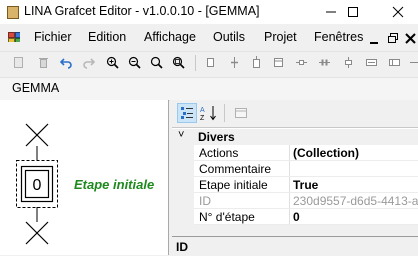 This screenshot has width=418, height=256. I want to click on redo-icon, so click(88, 62).